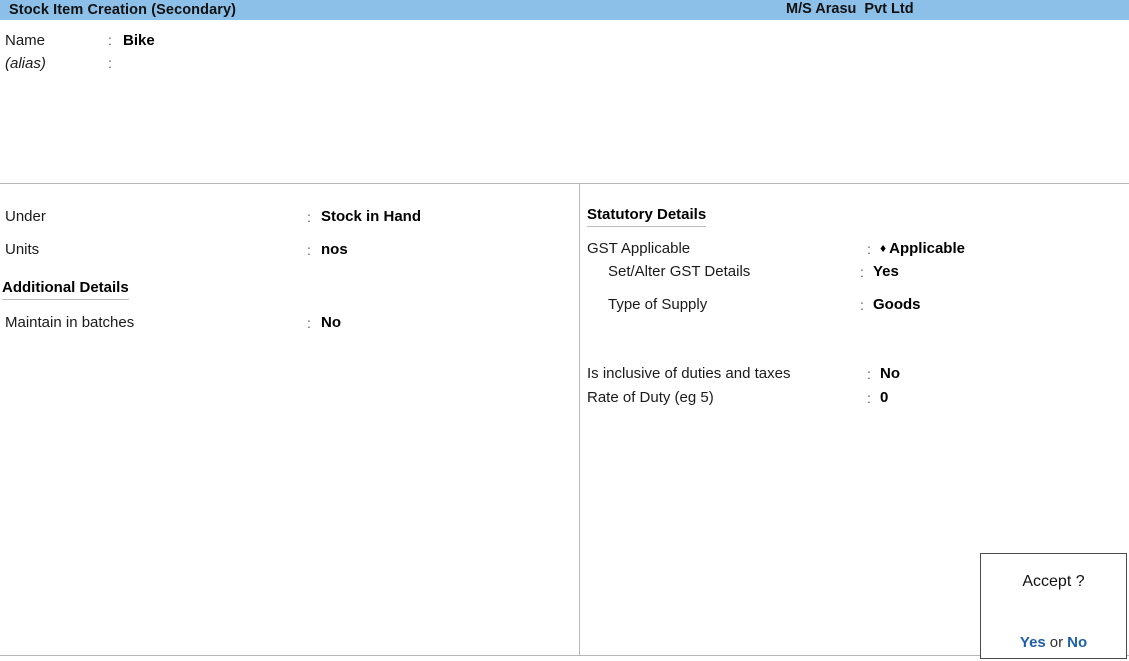 The image size is (1129, 661). What do you see at coordinates (869, 398) in the screenshot?
I see `field-rate-of-duty-colon: :` at bounding box center [869, 398].